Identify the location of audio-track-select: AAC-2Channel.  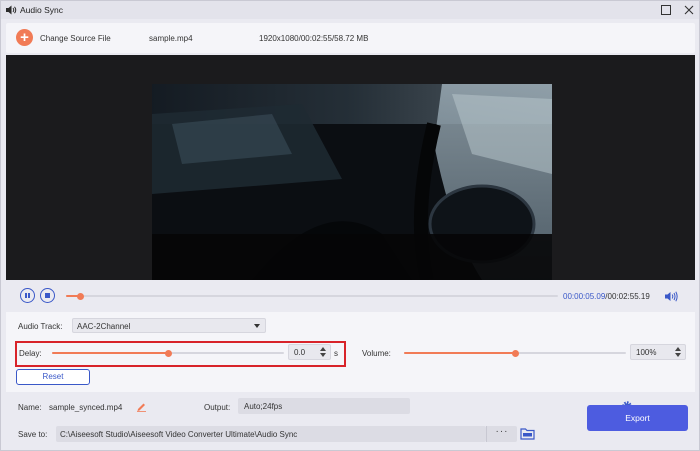
(169, 325).